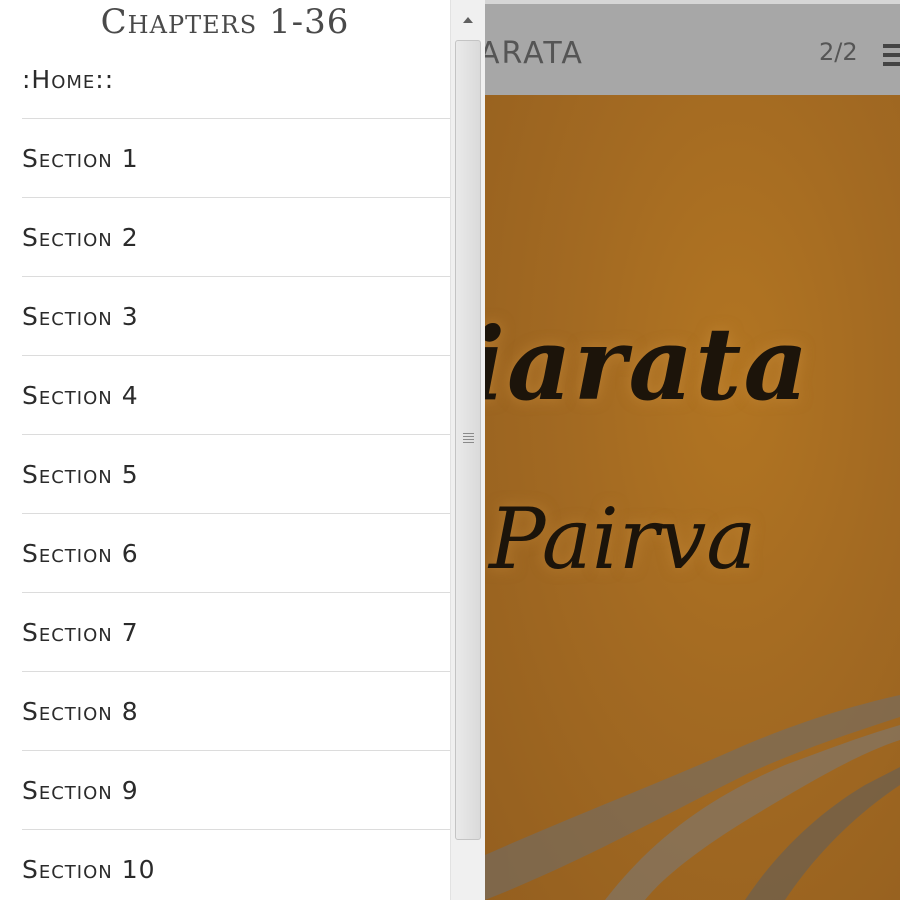 The width and height of the screenshot is (900, 900). What do you see at coordinates (648, 364) in the screenshot?
I see `cover-title-line-1: iarata` at bounding box center [648, 364].